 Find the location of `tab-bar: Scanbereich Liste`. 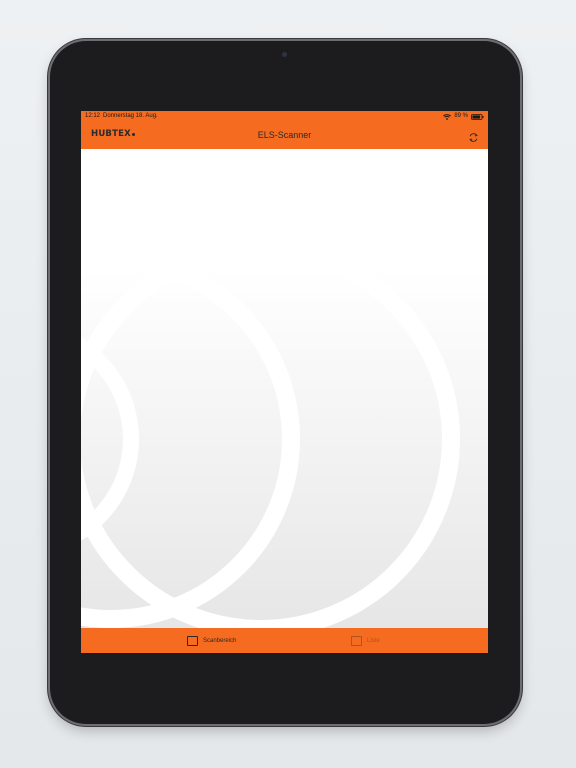

tab-bar: Scanbereich Liste is located at coordinates (284, 640).